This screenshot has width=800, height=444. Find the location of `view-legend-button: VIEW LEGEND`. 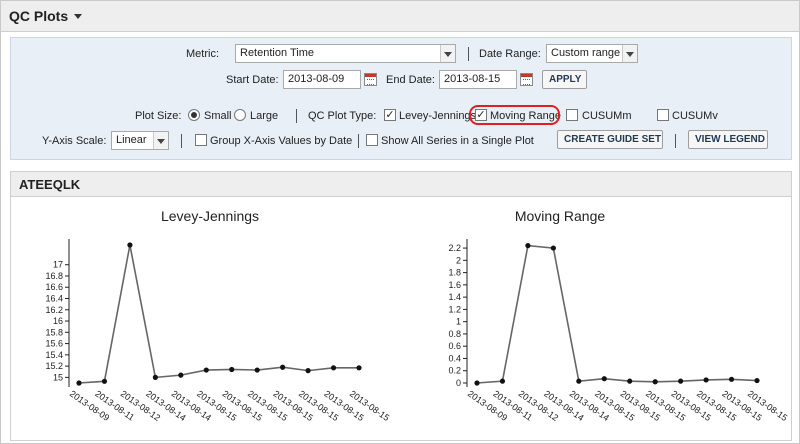

view-legend-button: VIEW LEGEND is located at coordinates (728, 139).